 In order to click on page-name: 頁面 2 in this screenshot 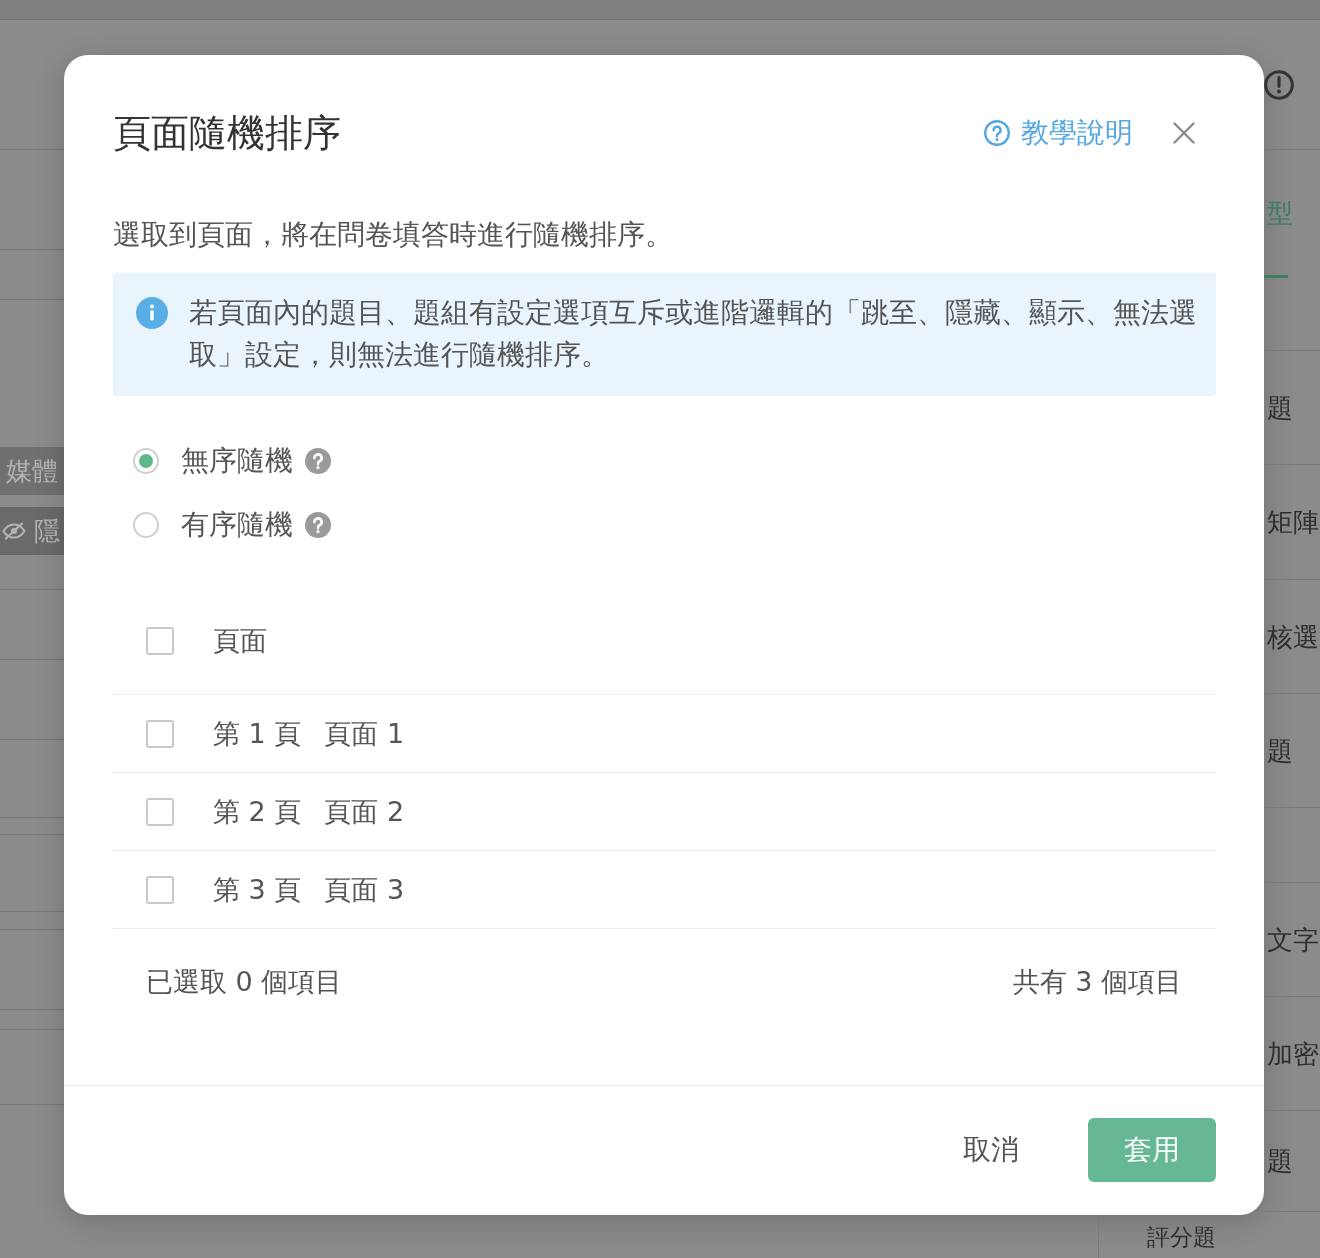, I will do `click(364, 811)`.